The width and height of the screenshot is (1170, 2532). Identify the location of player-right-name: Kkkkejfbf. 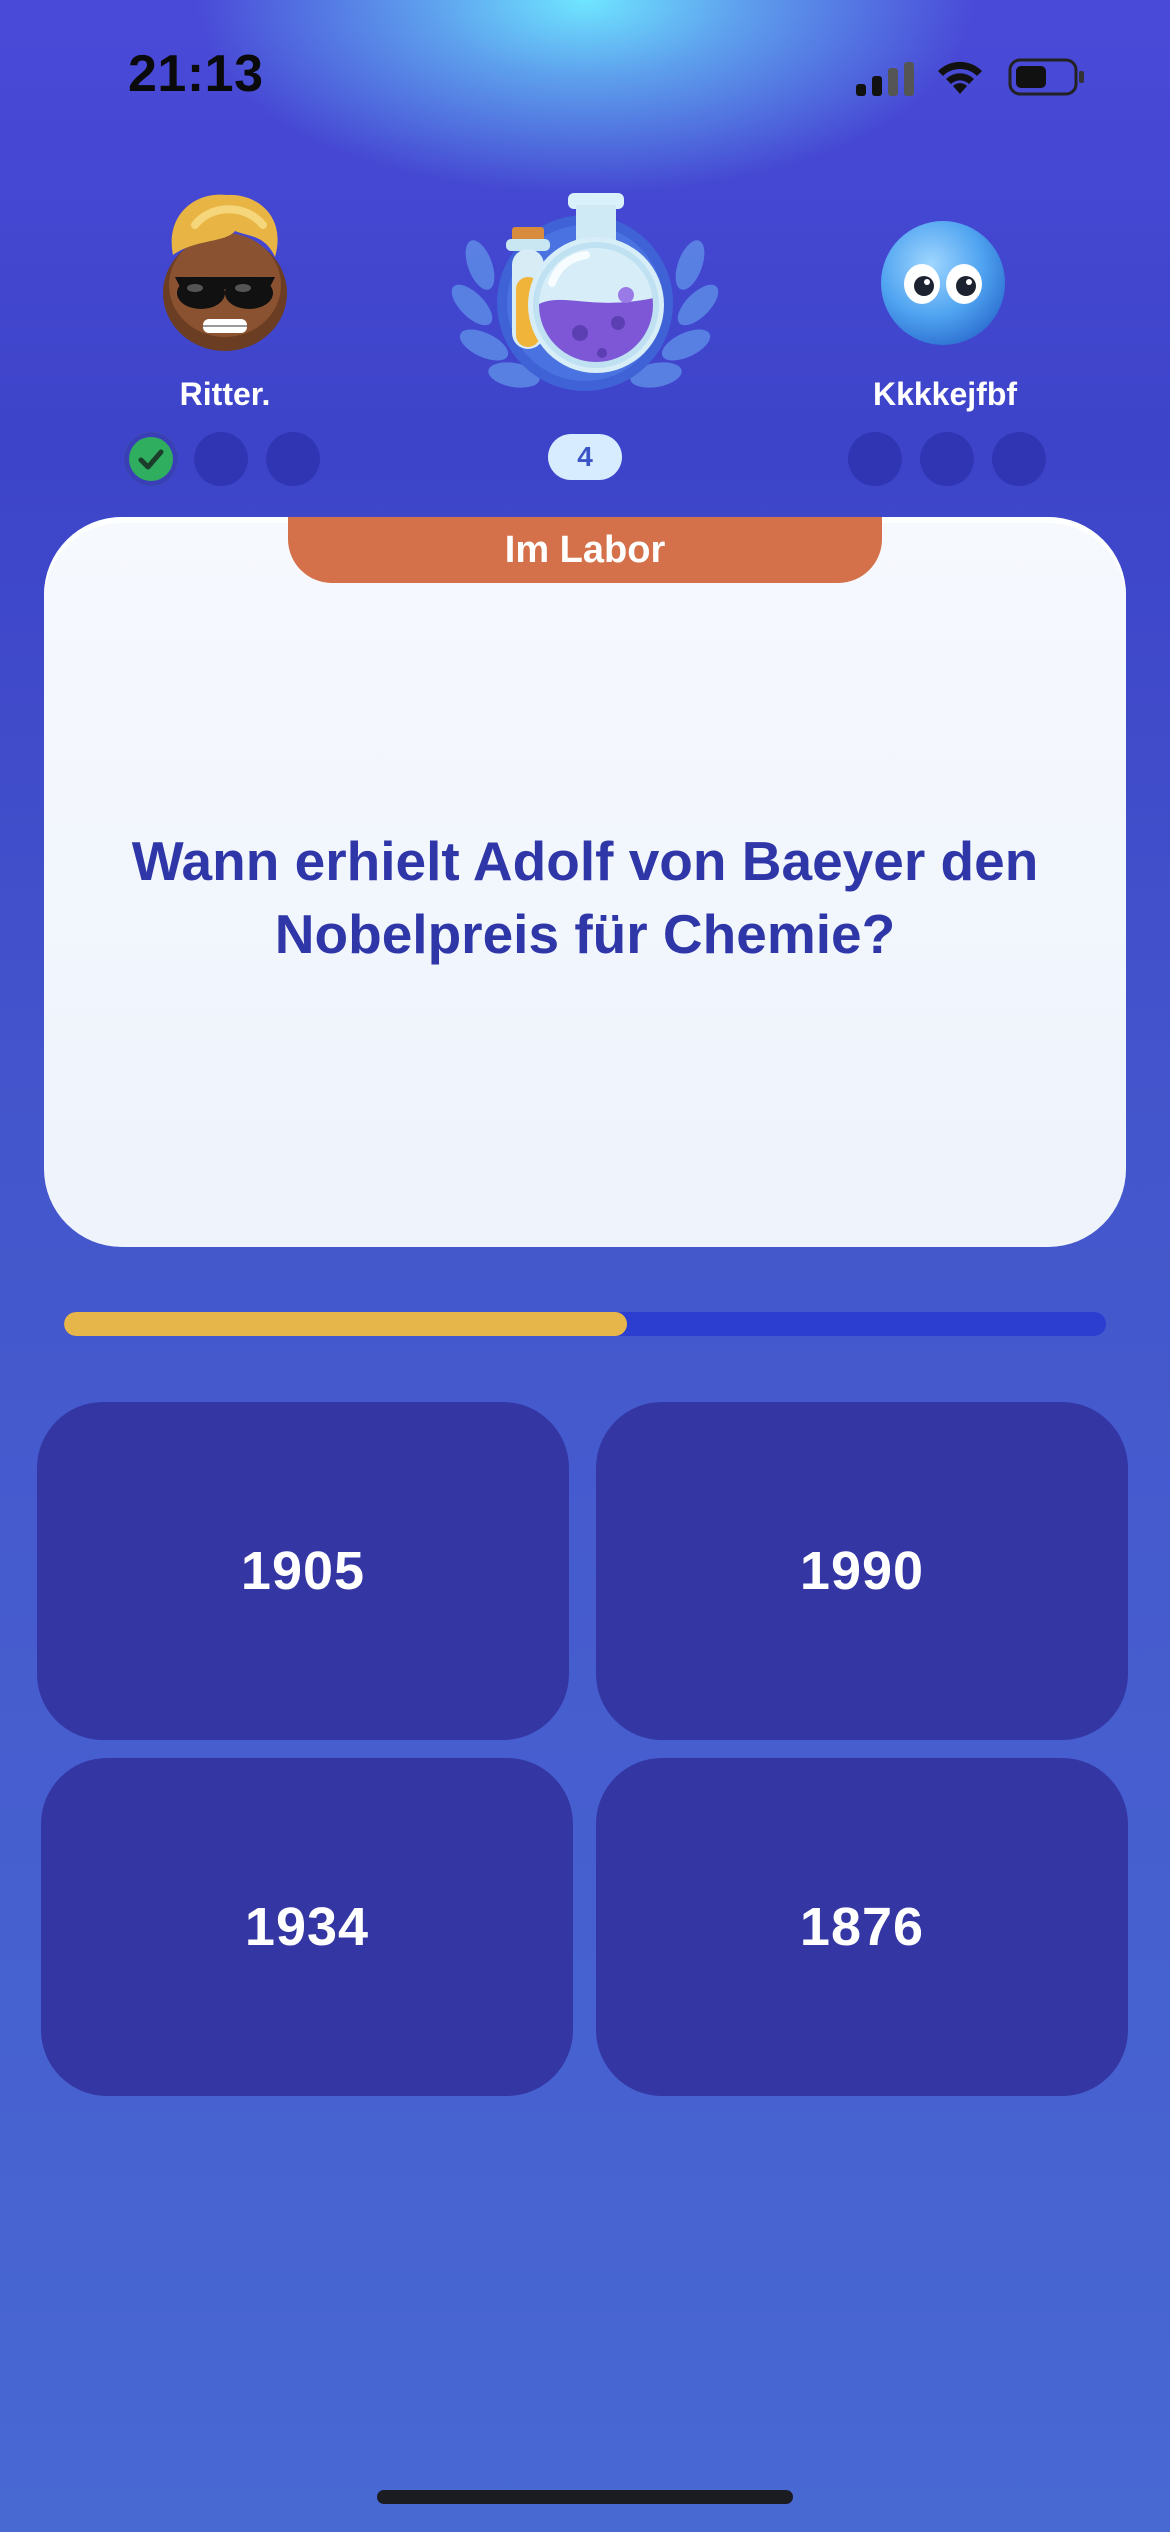
(945, 394).